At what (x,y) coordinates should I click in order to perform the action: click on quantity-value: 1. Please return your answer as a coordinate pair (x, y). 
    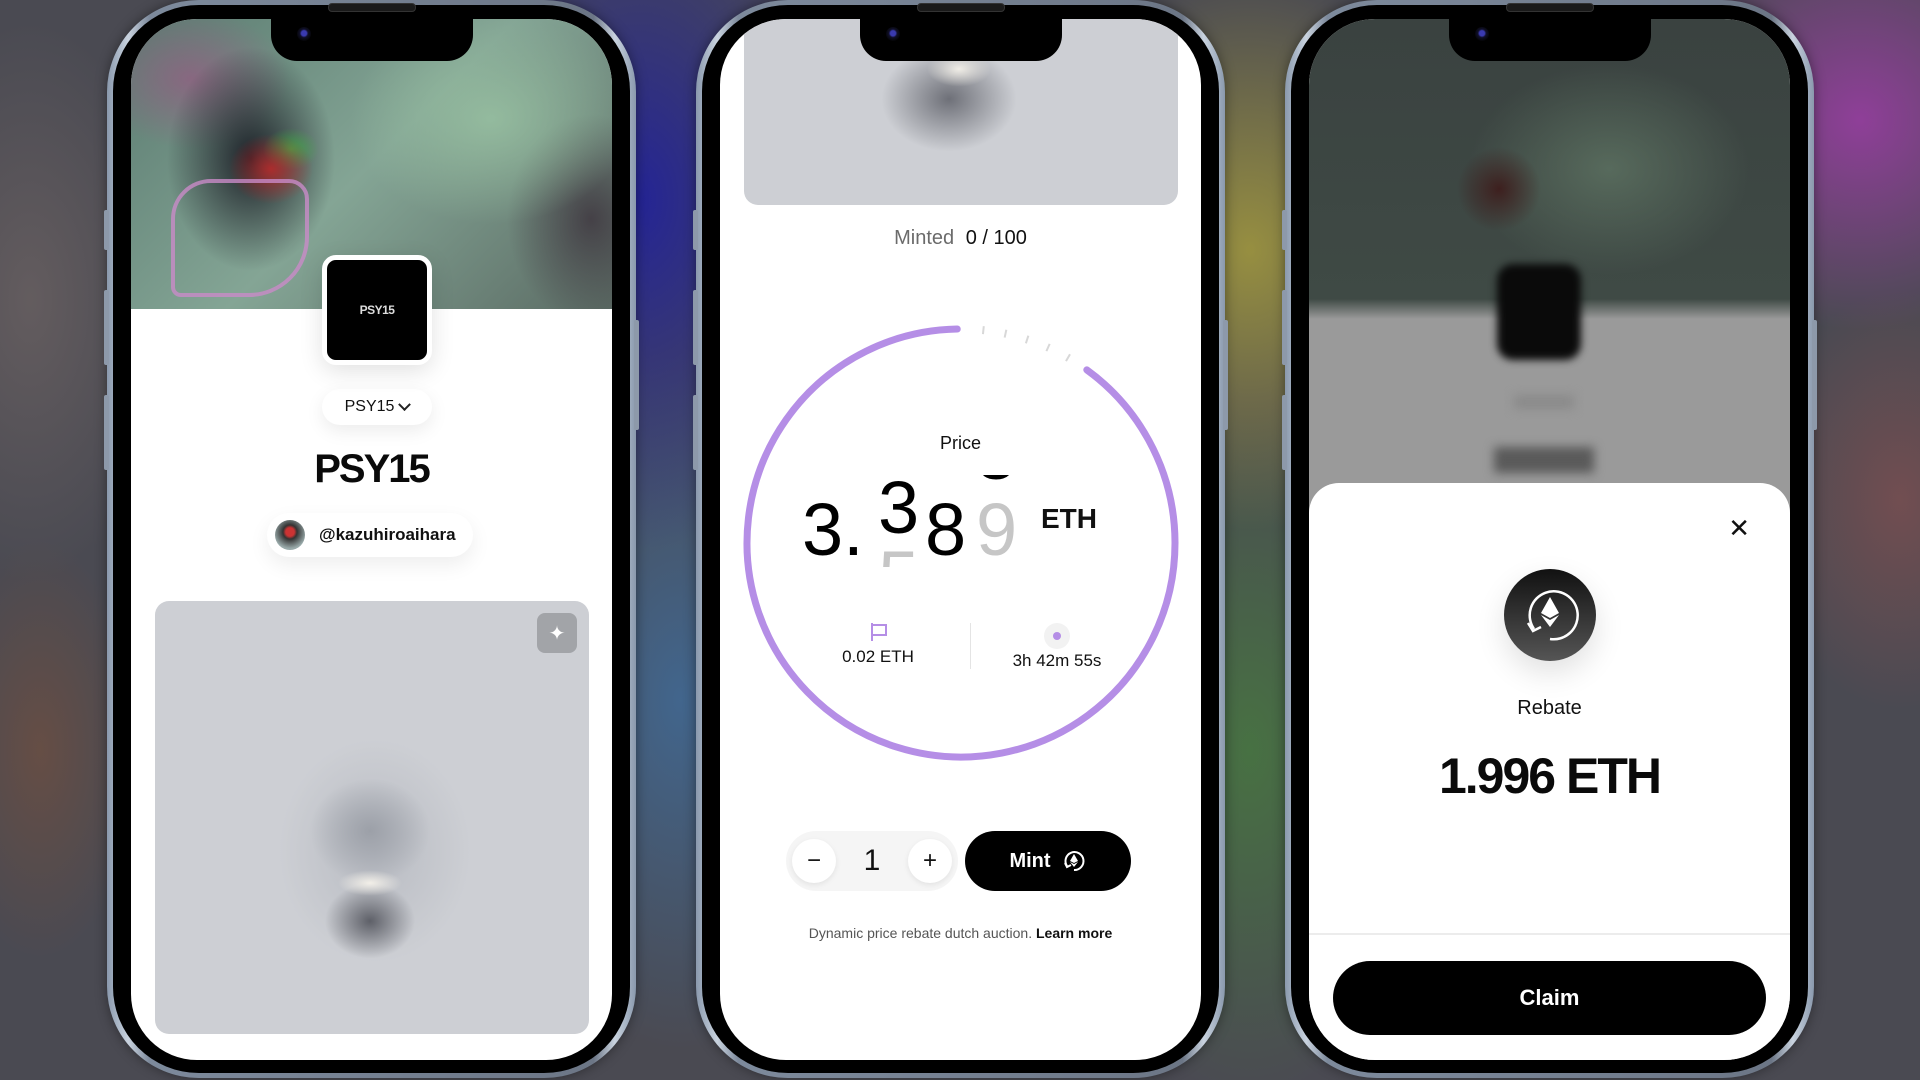
    Looking at the image, I should click on (872, 861).